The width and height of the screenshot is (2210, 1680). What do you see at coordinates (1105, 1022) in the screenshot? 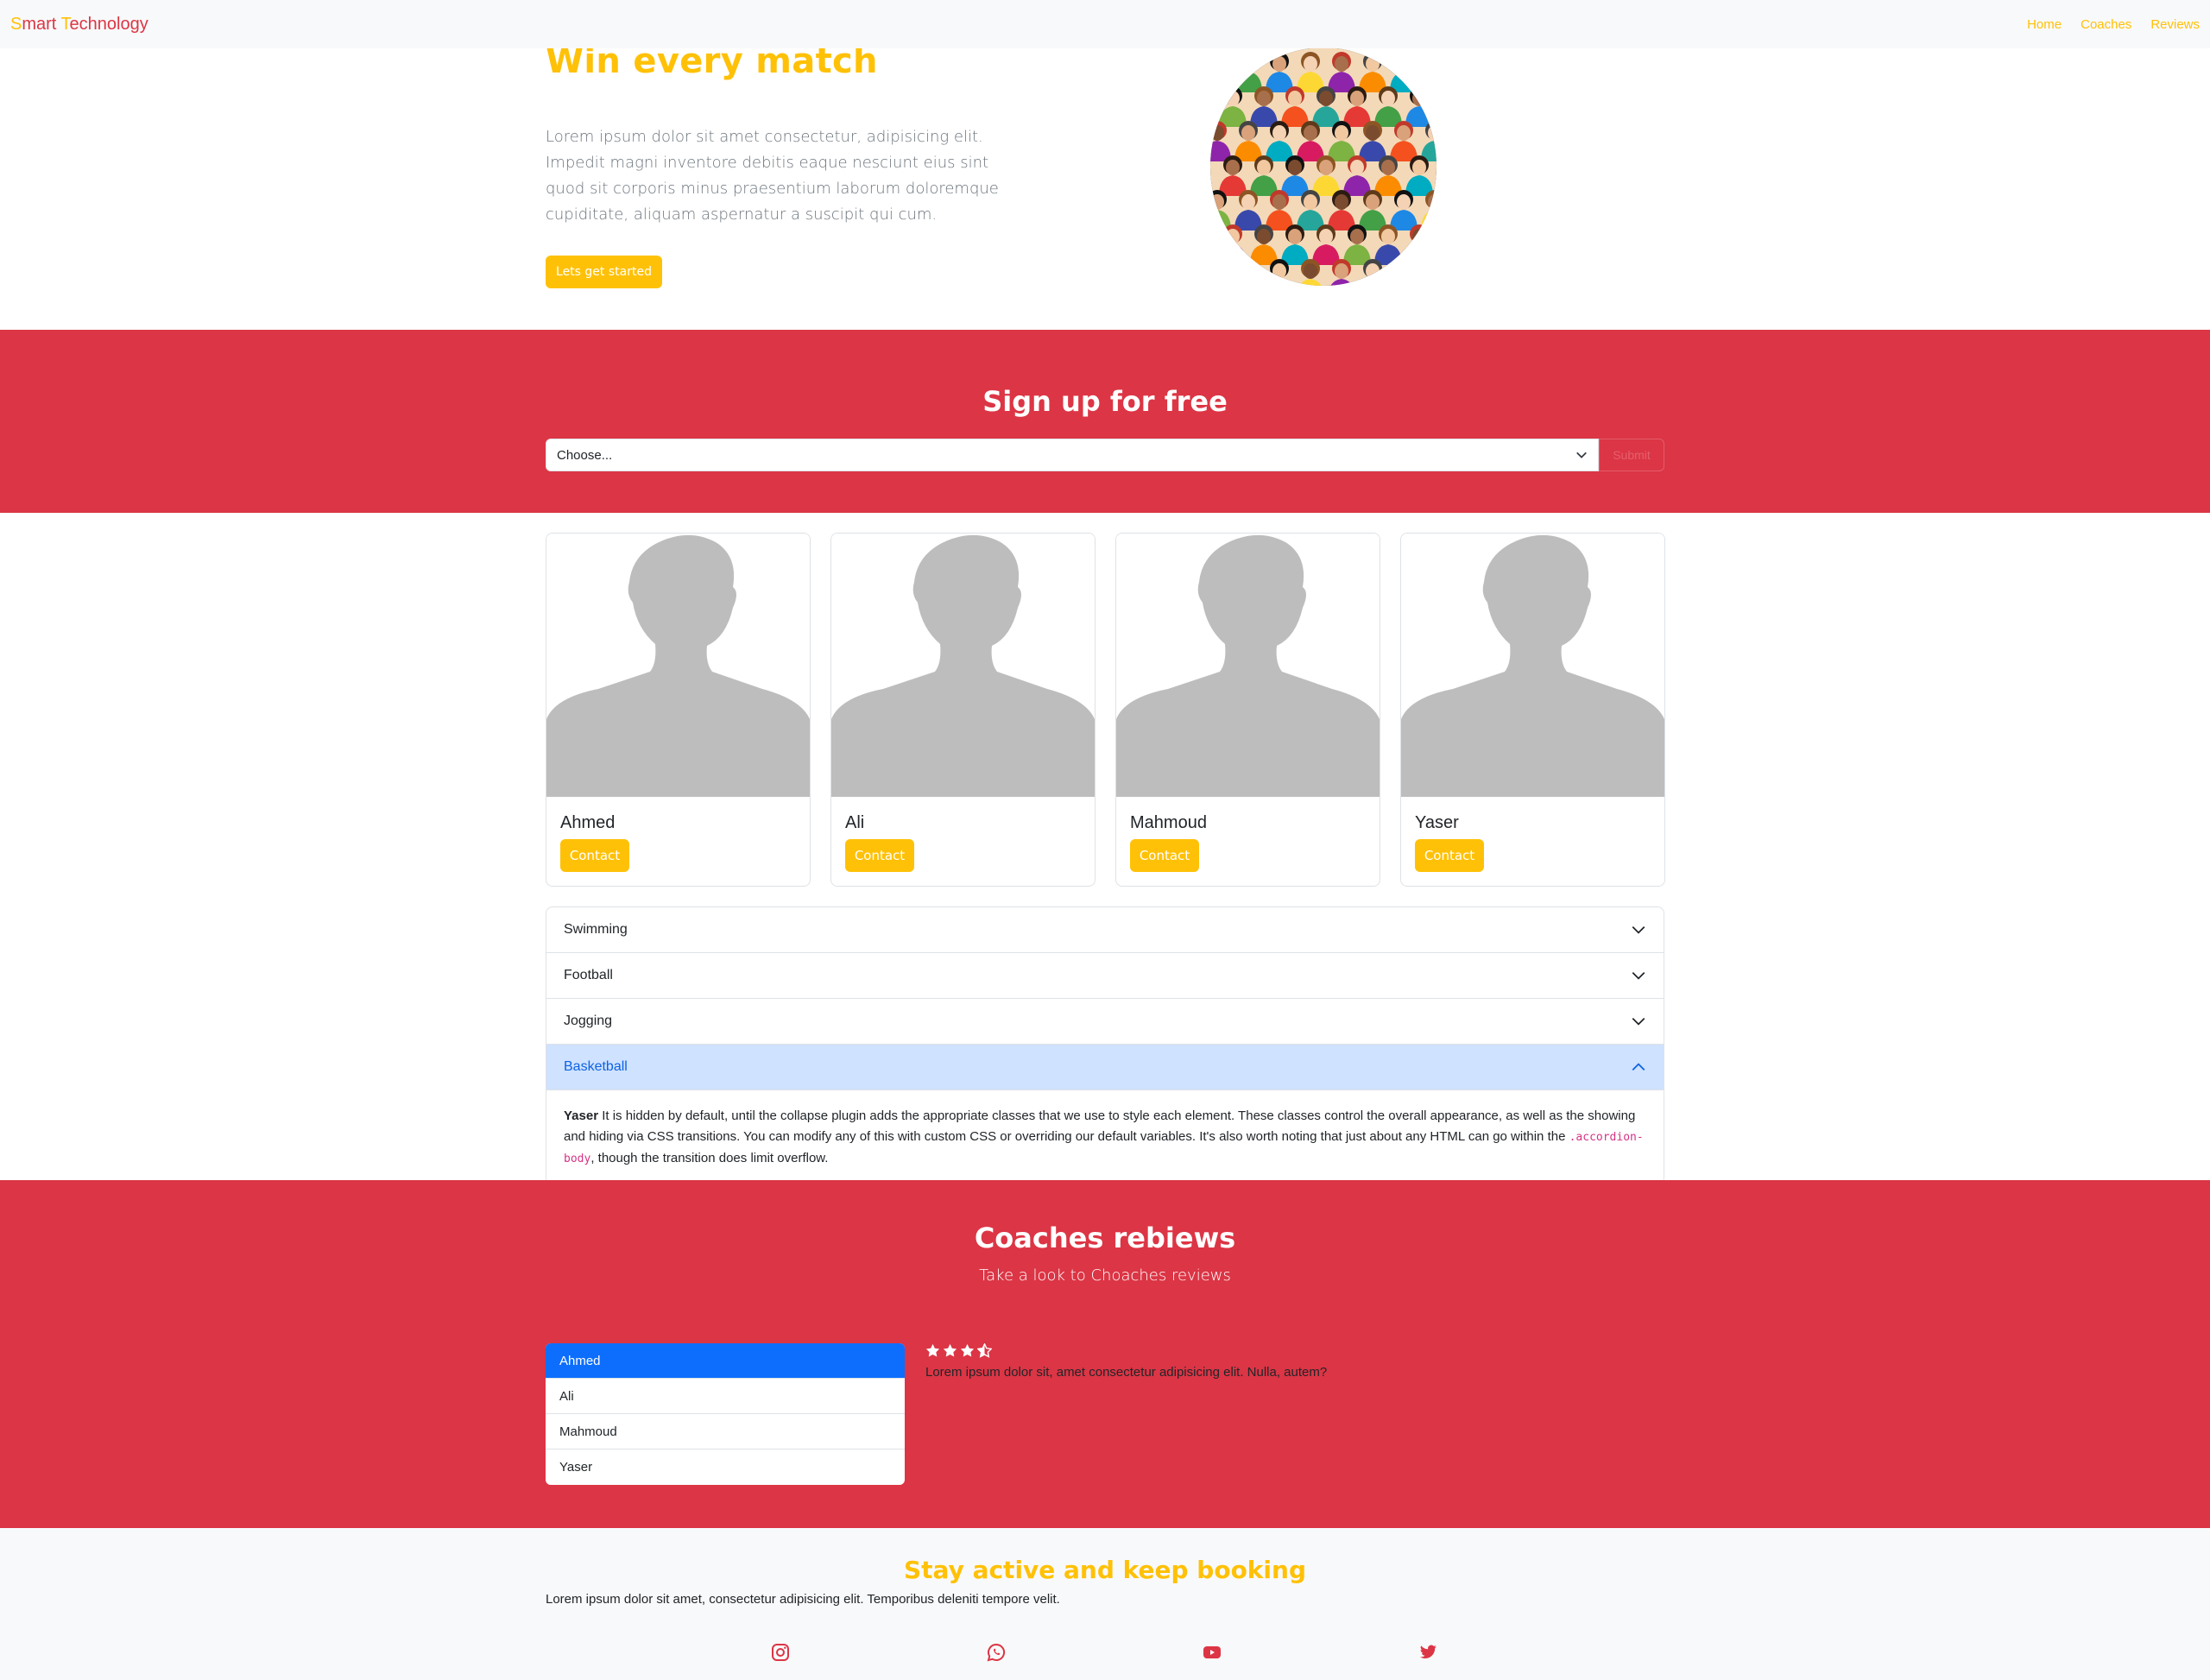
I see `accordion-item-jogging: Jogging` at bounding box center [1105, 1022].